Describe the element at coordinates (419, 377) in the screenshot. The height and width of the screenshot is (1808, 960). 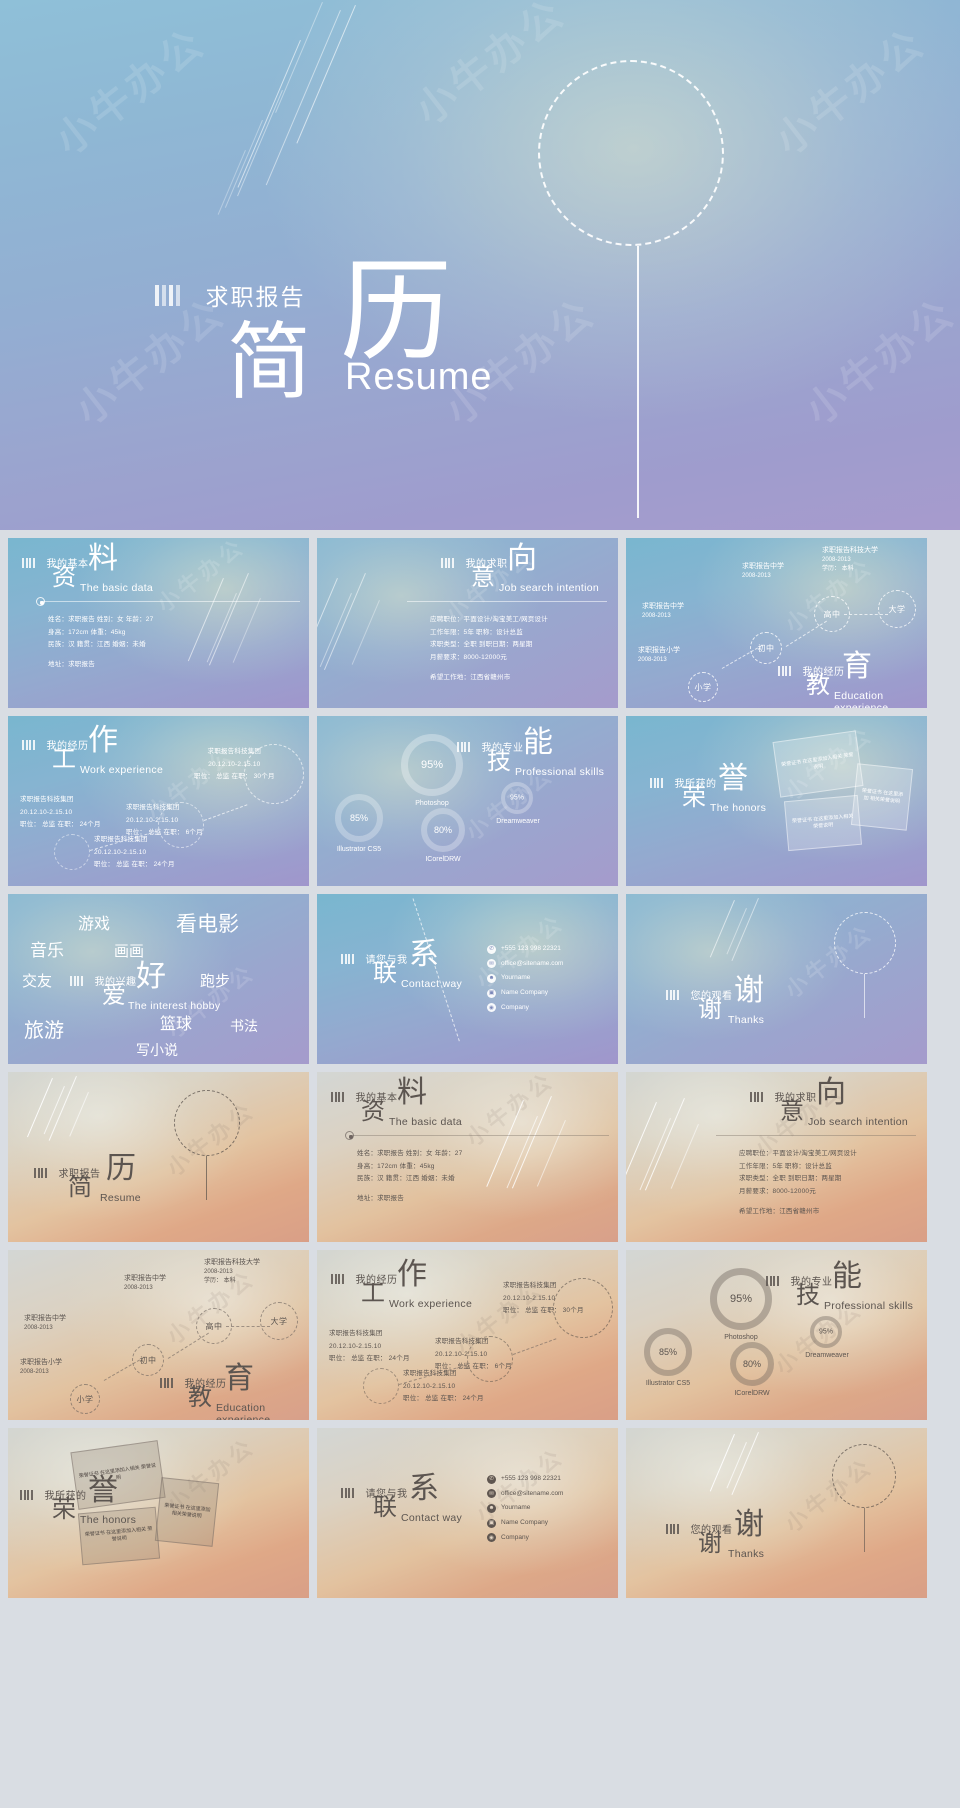
I see `cover-headline-en: Resume` at that location.